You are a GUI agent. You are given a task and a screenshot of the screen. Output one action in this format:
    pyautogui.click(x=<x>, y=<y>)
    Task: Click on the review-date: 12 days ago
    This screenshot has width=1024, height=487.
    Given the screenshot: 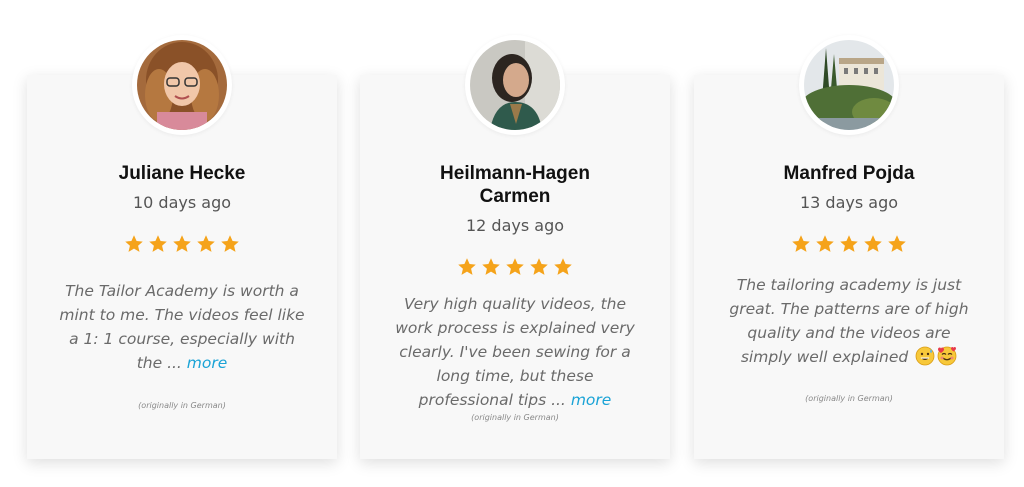 What is the action you would take?
    pyautogui.click(x=515, y=225)
    